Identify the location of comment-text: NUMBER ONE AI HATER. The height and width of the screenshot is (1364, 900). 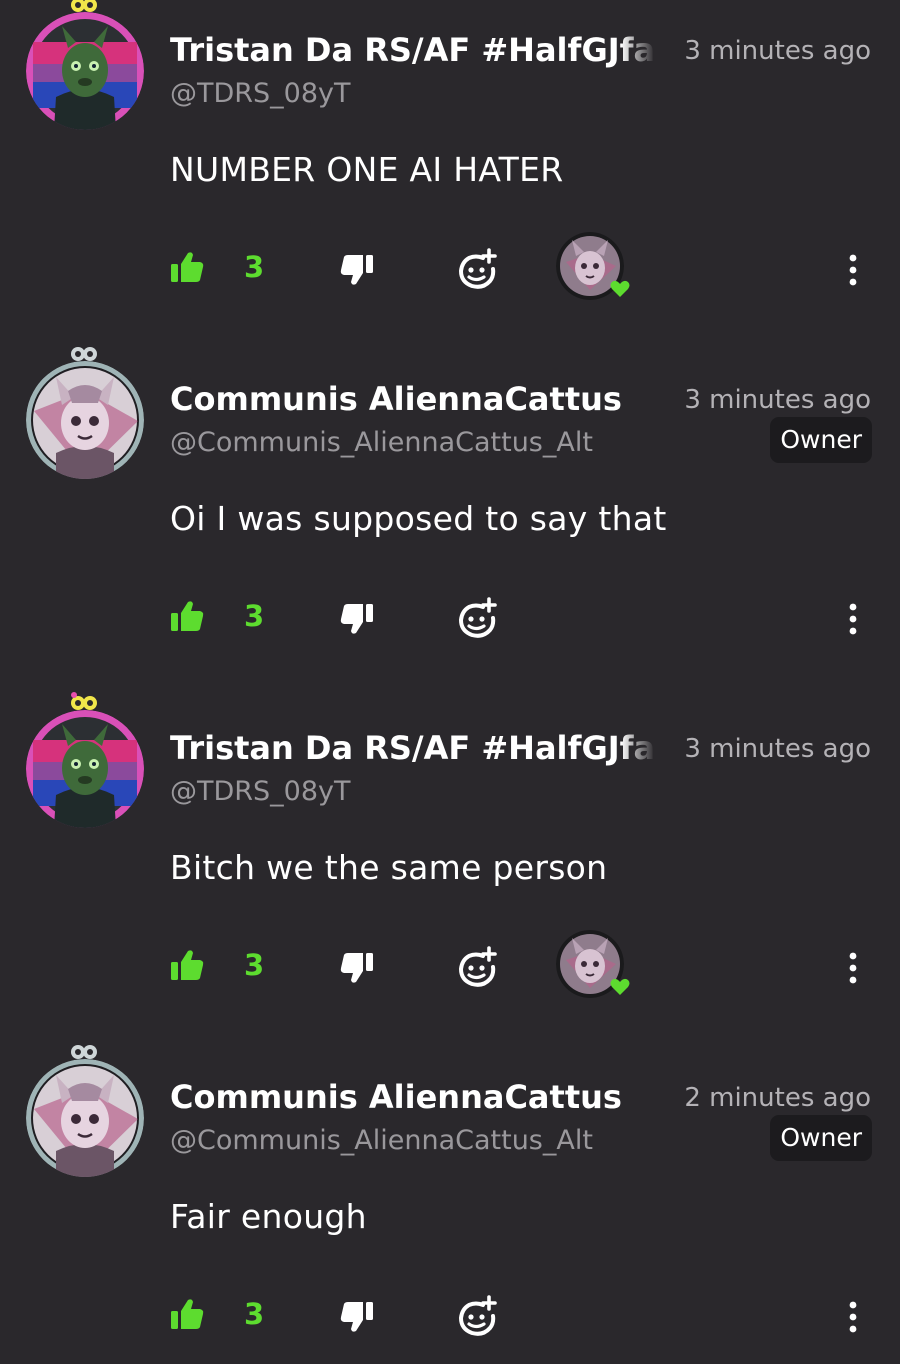
(367, 169).